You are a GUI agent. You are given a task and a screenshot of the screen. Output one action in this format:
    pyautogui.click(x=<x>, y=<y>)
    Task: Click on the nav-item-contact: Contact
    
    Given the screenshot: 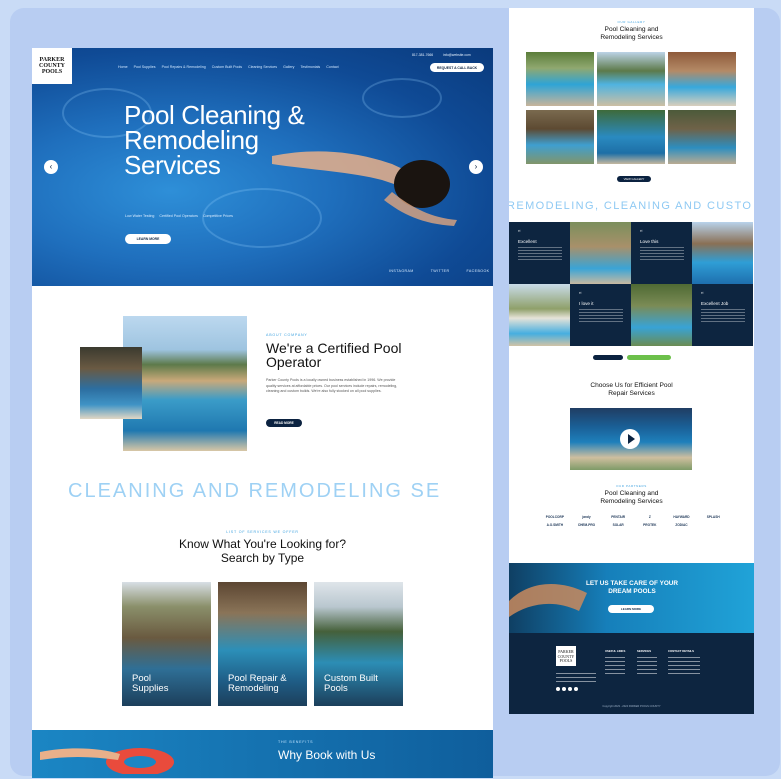 What is the action you would take?
    pyautogui.click(x=332, y=67)
    